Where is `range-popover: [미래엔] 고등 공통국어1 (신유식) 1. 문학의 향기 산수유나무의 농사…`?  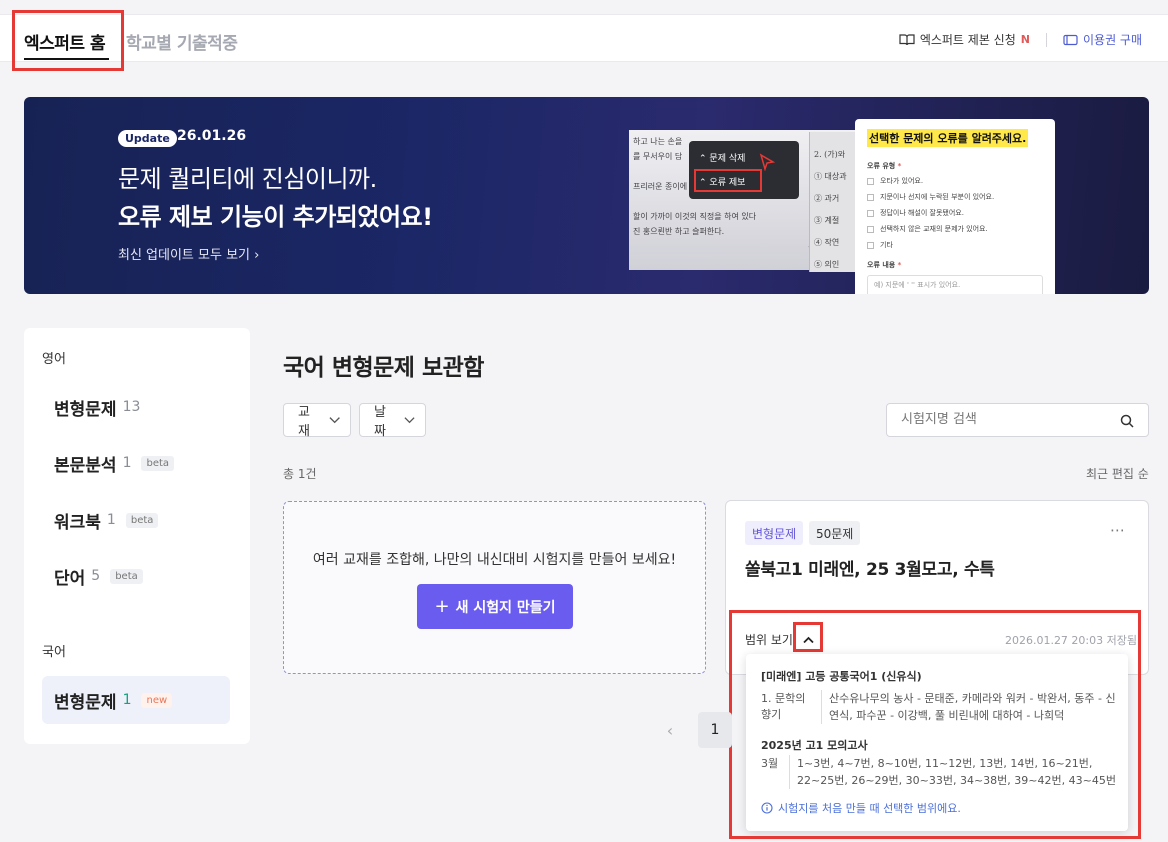
range-popover: [미래엔] 고등 공통국어1 (신유식) 1. 문학의 향기 산수유나무의 농사… is located at coordinates (937, 742).